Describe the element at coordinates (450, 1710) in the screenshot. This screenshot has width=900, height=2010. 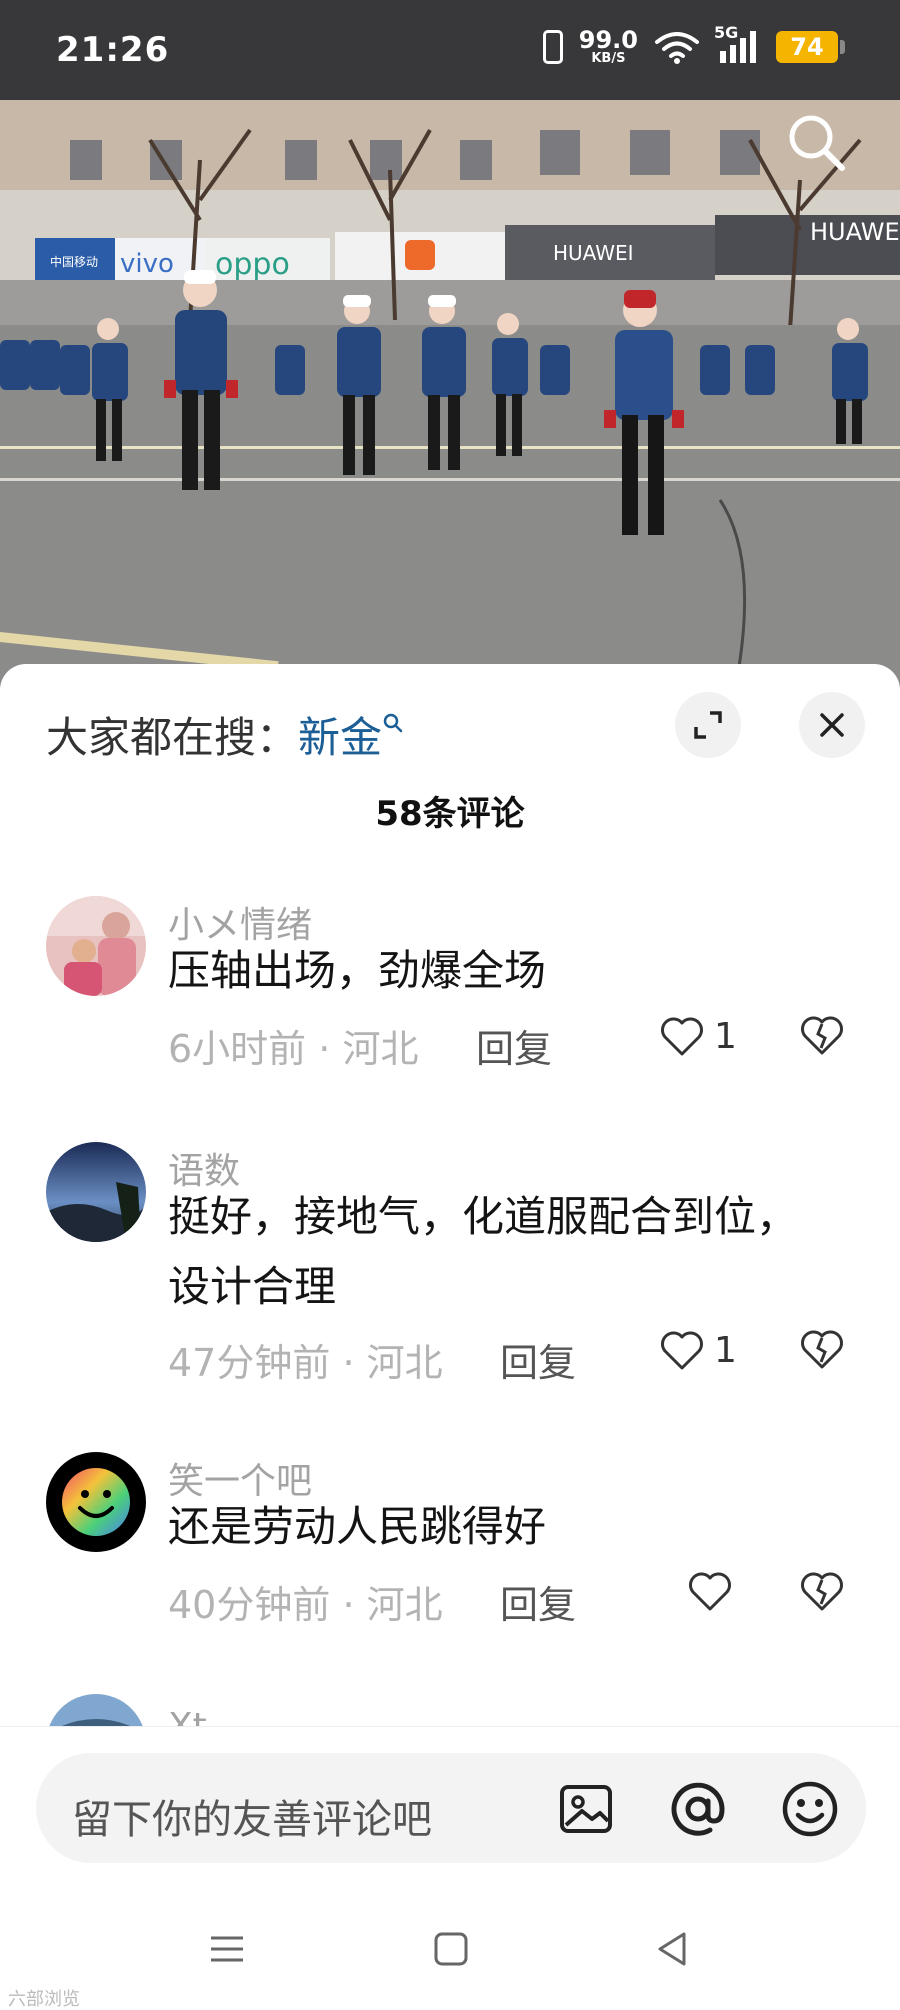
I see `comment-item: Xt` at that location.